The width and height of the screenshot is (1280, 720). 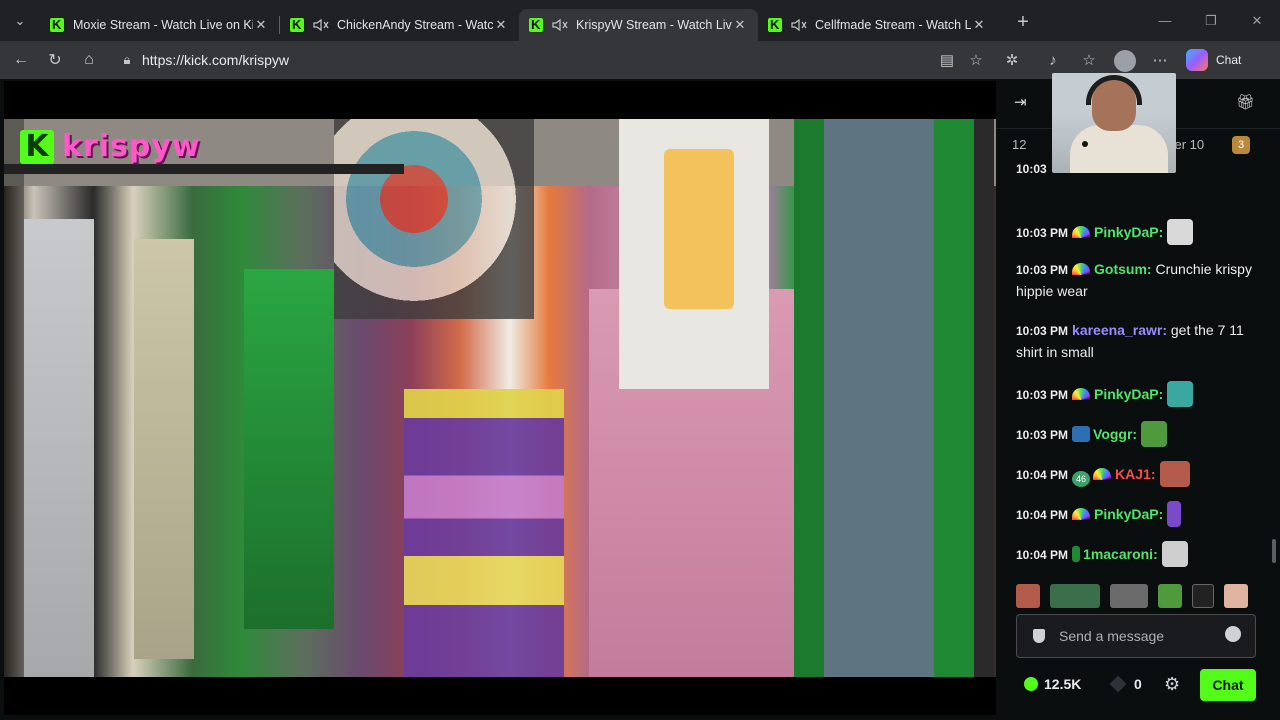 What do you see at coordinates (1233, 634) in the screenshot?
I see `emote-picker-icon` at bounding box center [1233, 634].